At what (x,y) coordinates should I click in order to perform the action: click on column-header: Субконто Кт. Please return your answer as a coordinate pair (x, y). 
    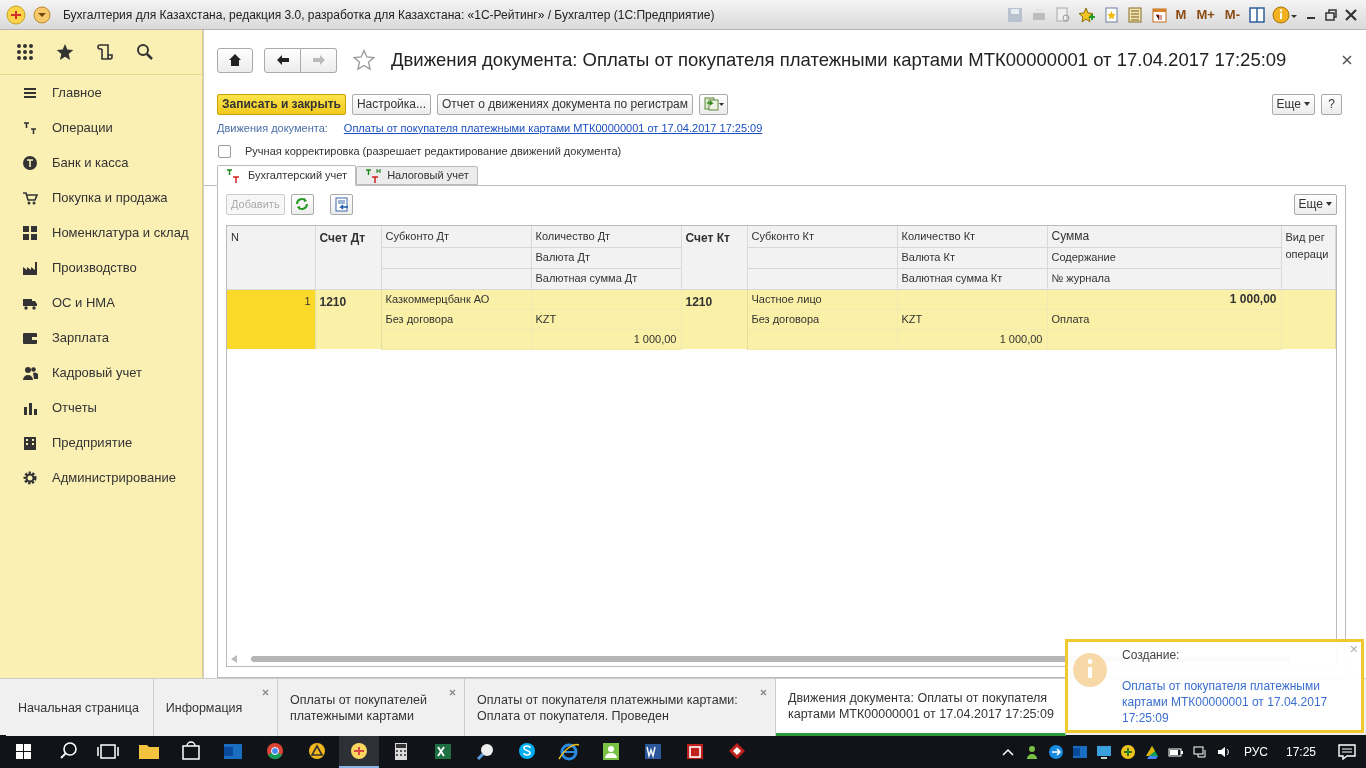
    Looking at the image, I should click on (822, 236).